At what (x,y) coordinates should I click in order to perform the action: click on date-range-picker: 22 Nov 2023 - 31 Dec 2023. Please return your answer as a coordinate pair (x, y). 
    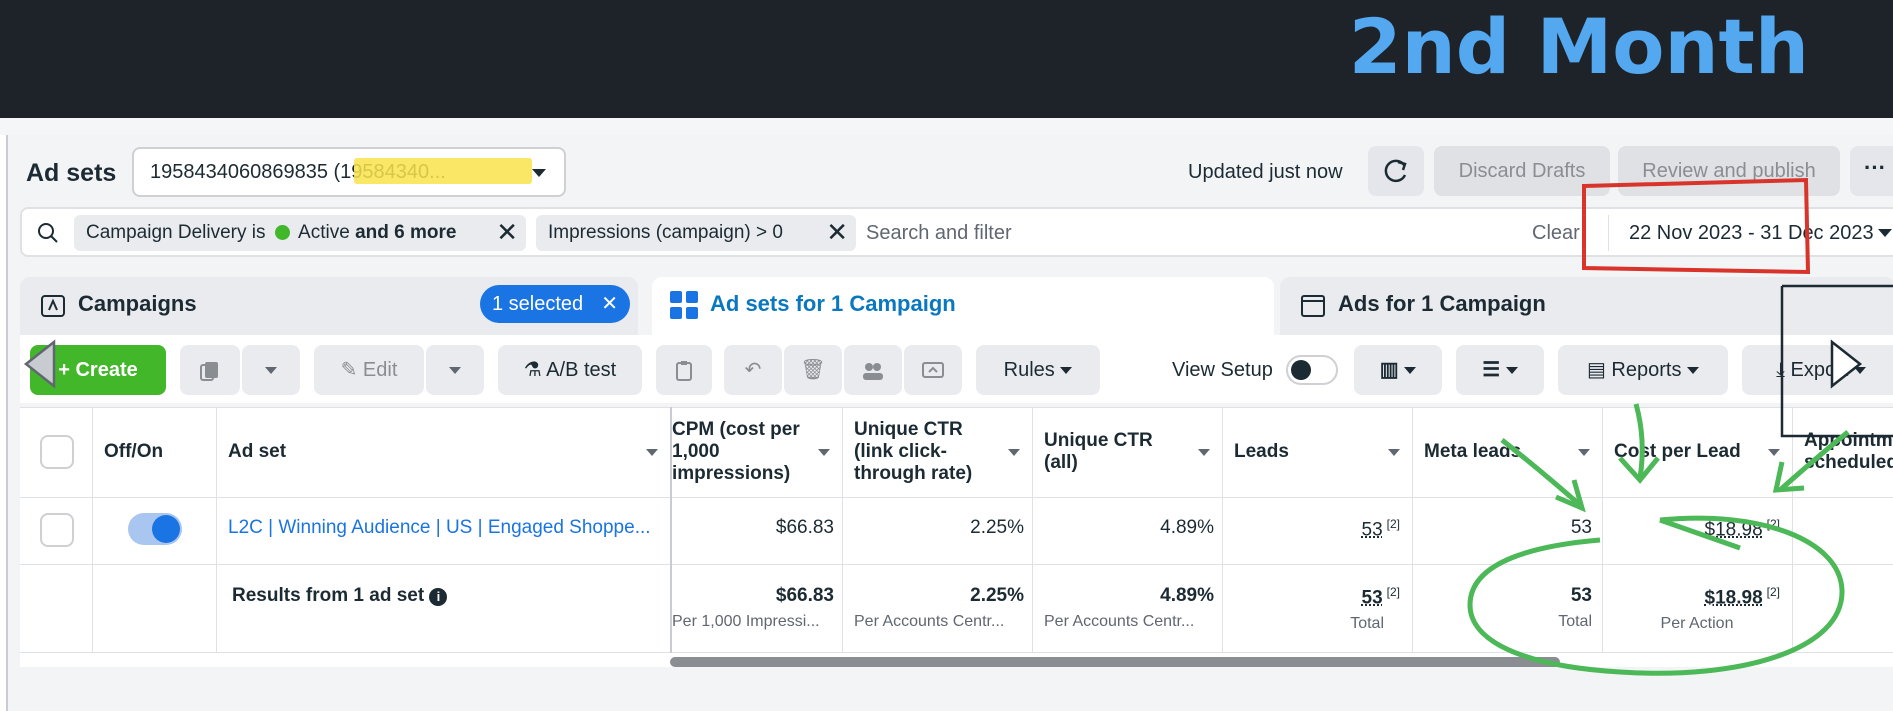
    Looking at the image, I should click on (1750, 233).